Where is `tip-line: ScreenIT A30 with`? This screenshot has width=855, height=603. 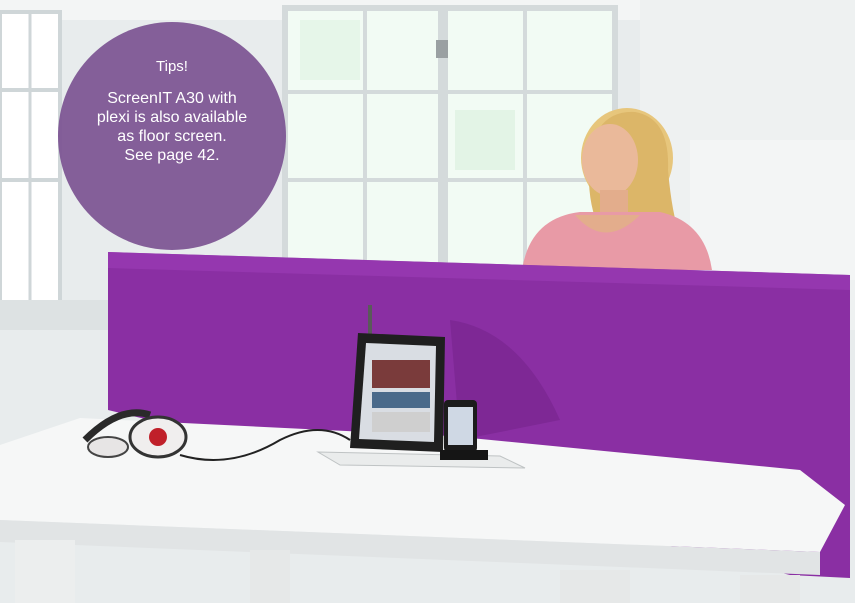 tip-line: ScreenIT A30 with is located at coordinates (172, 98).